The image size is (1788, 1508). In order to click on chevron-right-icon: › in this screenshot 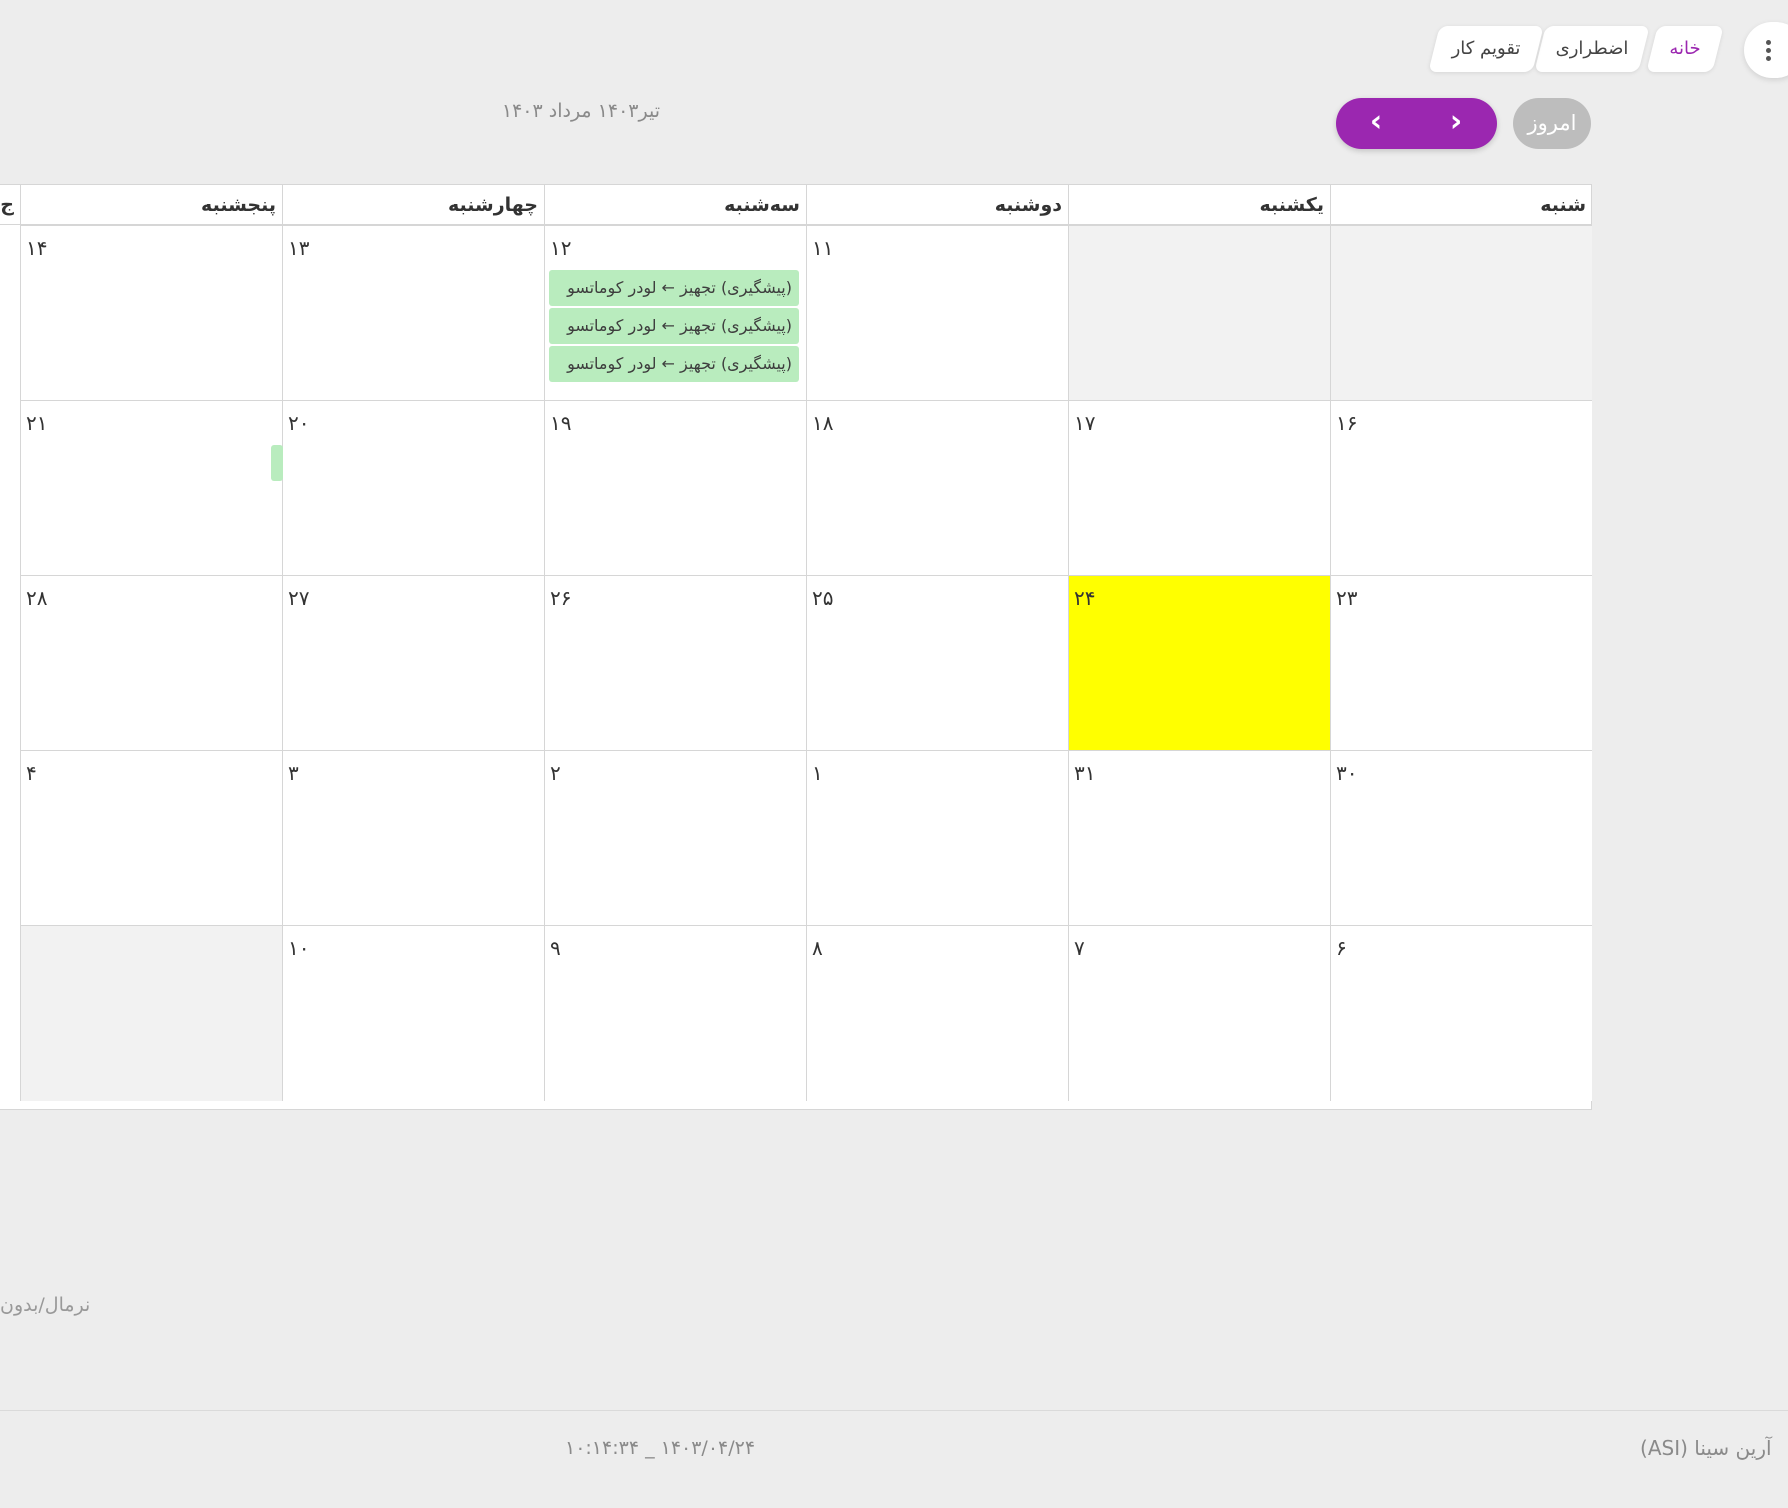, I will do `click(1456, 123)`.